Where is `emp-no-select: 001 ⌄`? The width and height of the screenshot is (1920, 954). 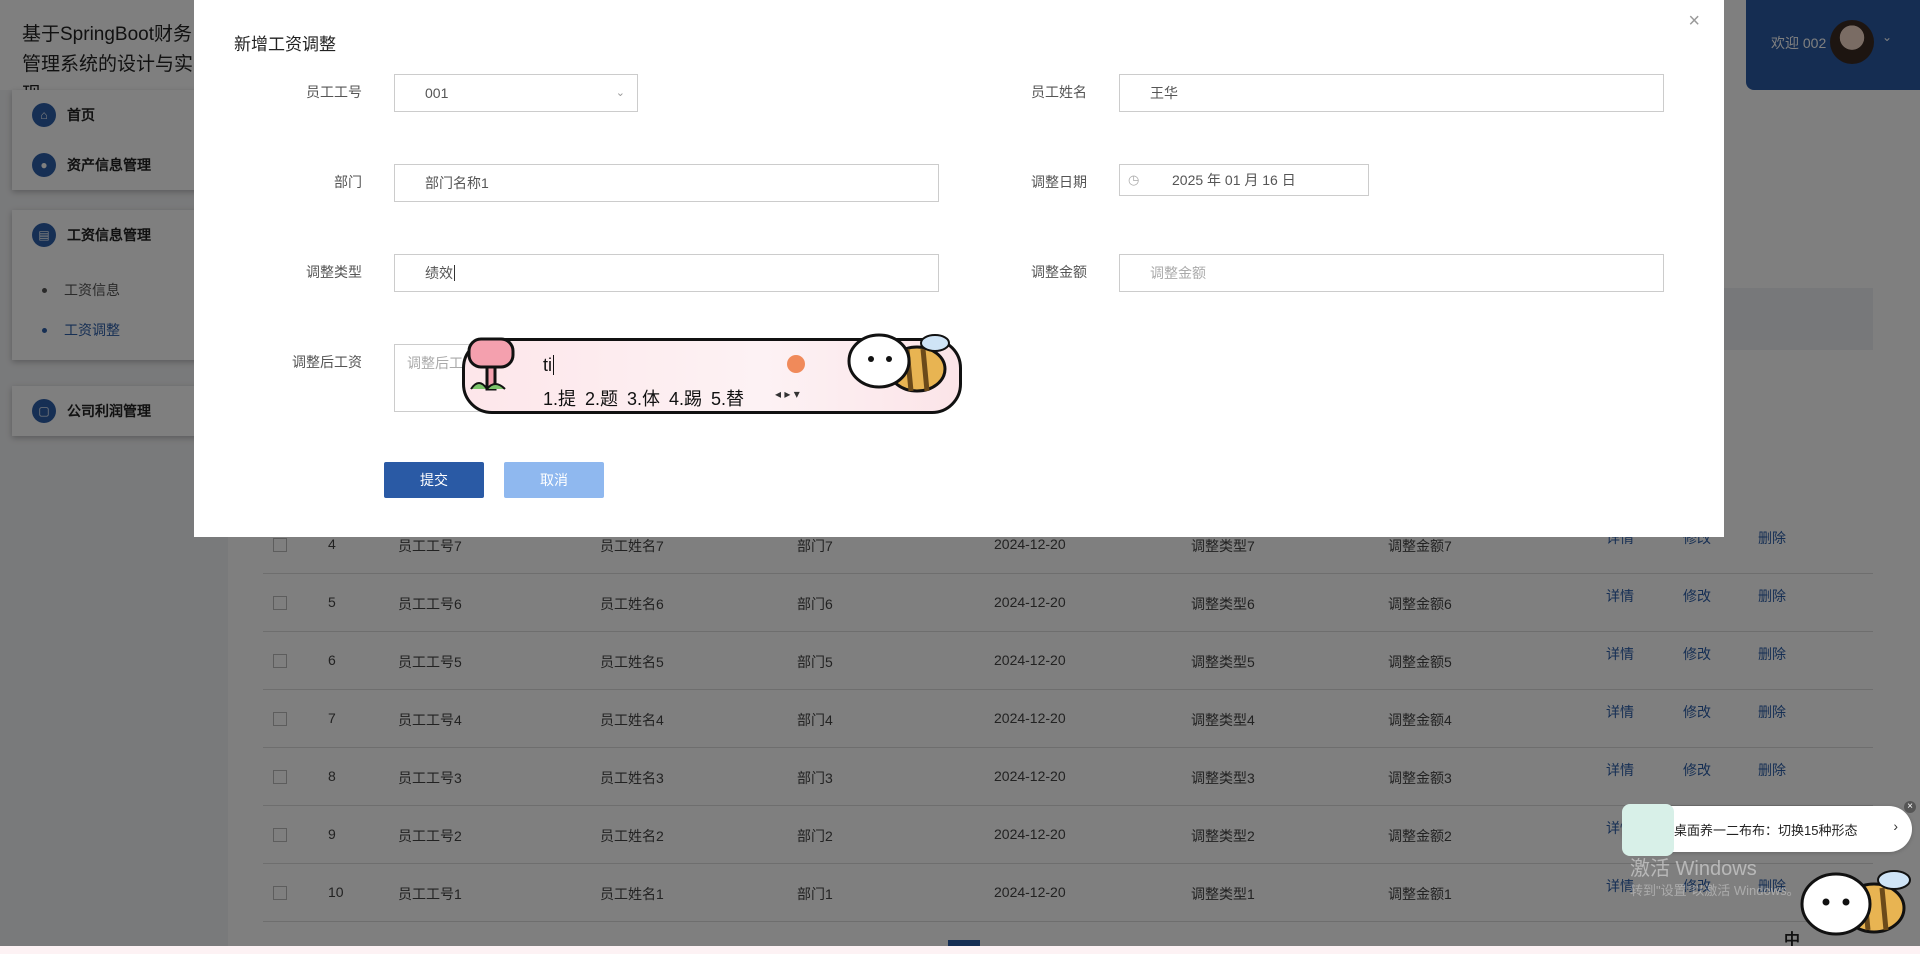 emp-no-select: 001 ⌄ is located at coordinates (516, 93).